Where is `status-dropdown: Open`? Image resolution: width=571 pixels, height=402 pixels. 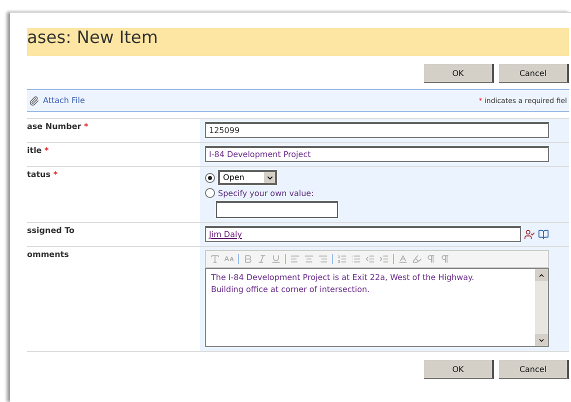 status-dropdown: Open is located at coordinates (247, 177).